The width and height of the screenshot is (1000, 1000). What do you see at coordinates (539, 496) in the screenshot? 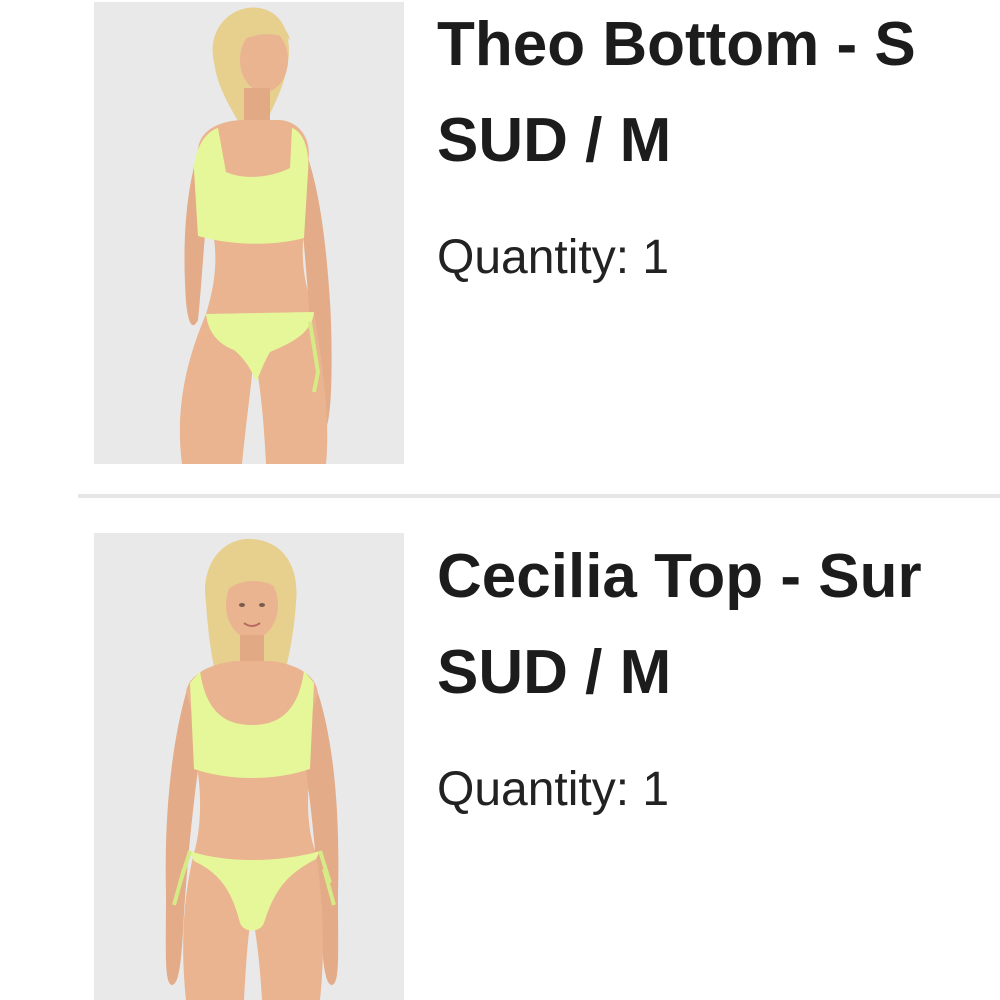
I see `item-divider` at bounding box center [539, 496].